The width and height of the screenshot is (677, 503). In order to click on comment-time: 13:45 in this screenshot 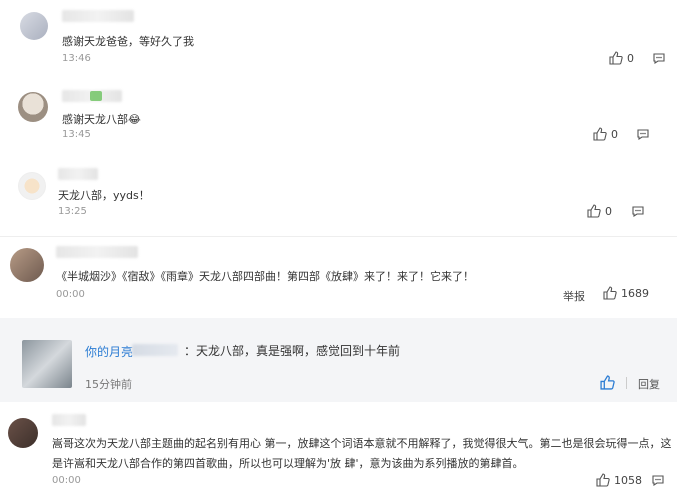, I will do `click(76, 134)`.